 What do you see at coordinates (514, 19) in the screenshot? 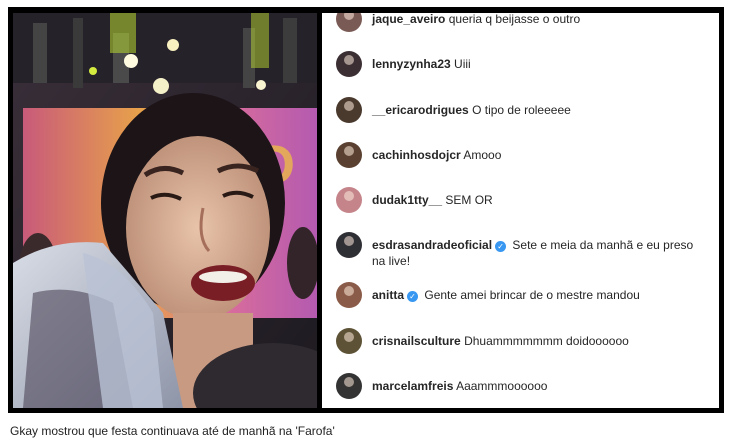
I see `comment-message: queria q beijasse o outro` at bounding box center [514, 19].